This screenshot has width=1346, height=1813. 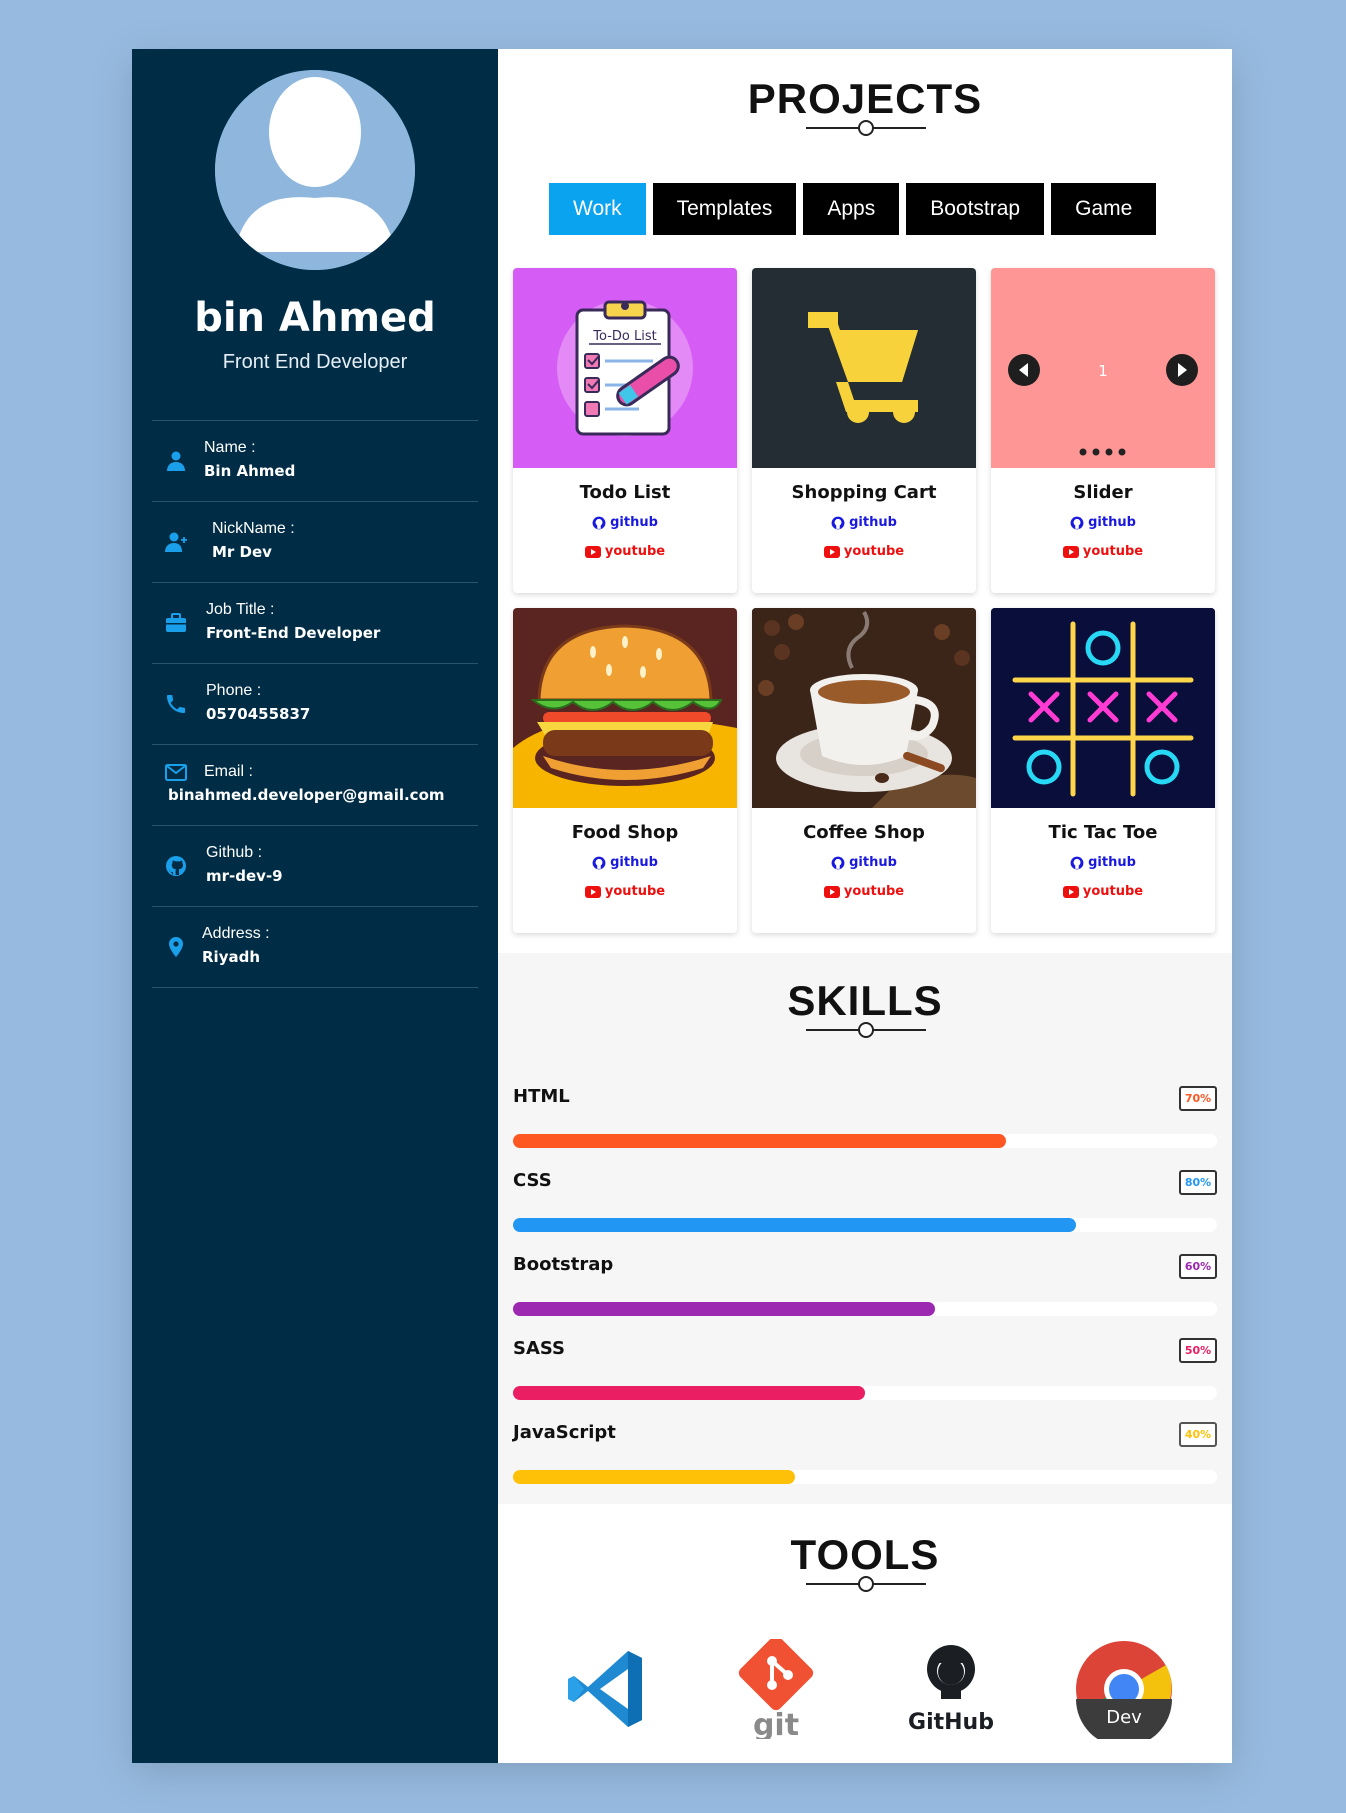 I want to click on todo-list-image: To-Do List, so click(x=625, y=368).